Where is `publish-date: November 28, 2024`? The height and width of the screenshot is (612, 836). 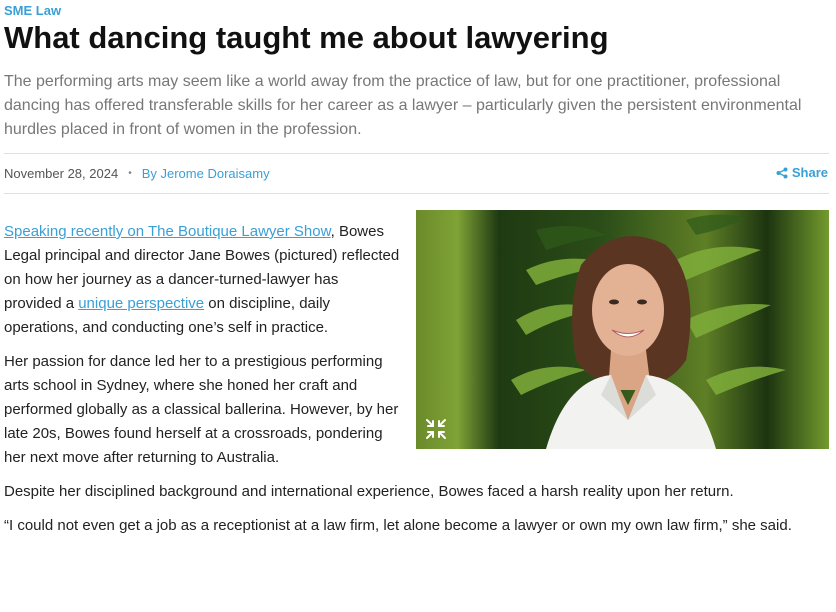
publish-date: November 28, 2024 is located at coordinates (61, 173).